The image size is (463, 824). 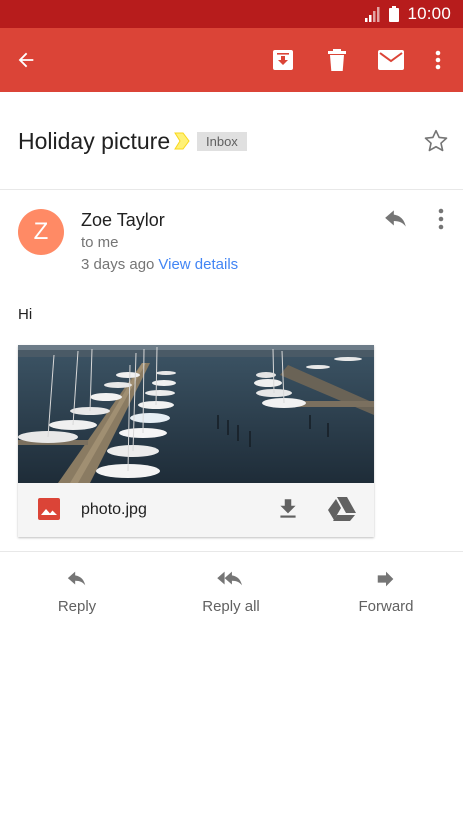 What do you see at coordinates (386, 591) in the screenshot?
I see `forward-button: Forward` at bounding box center [386, 591].